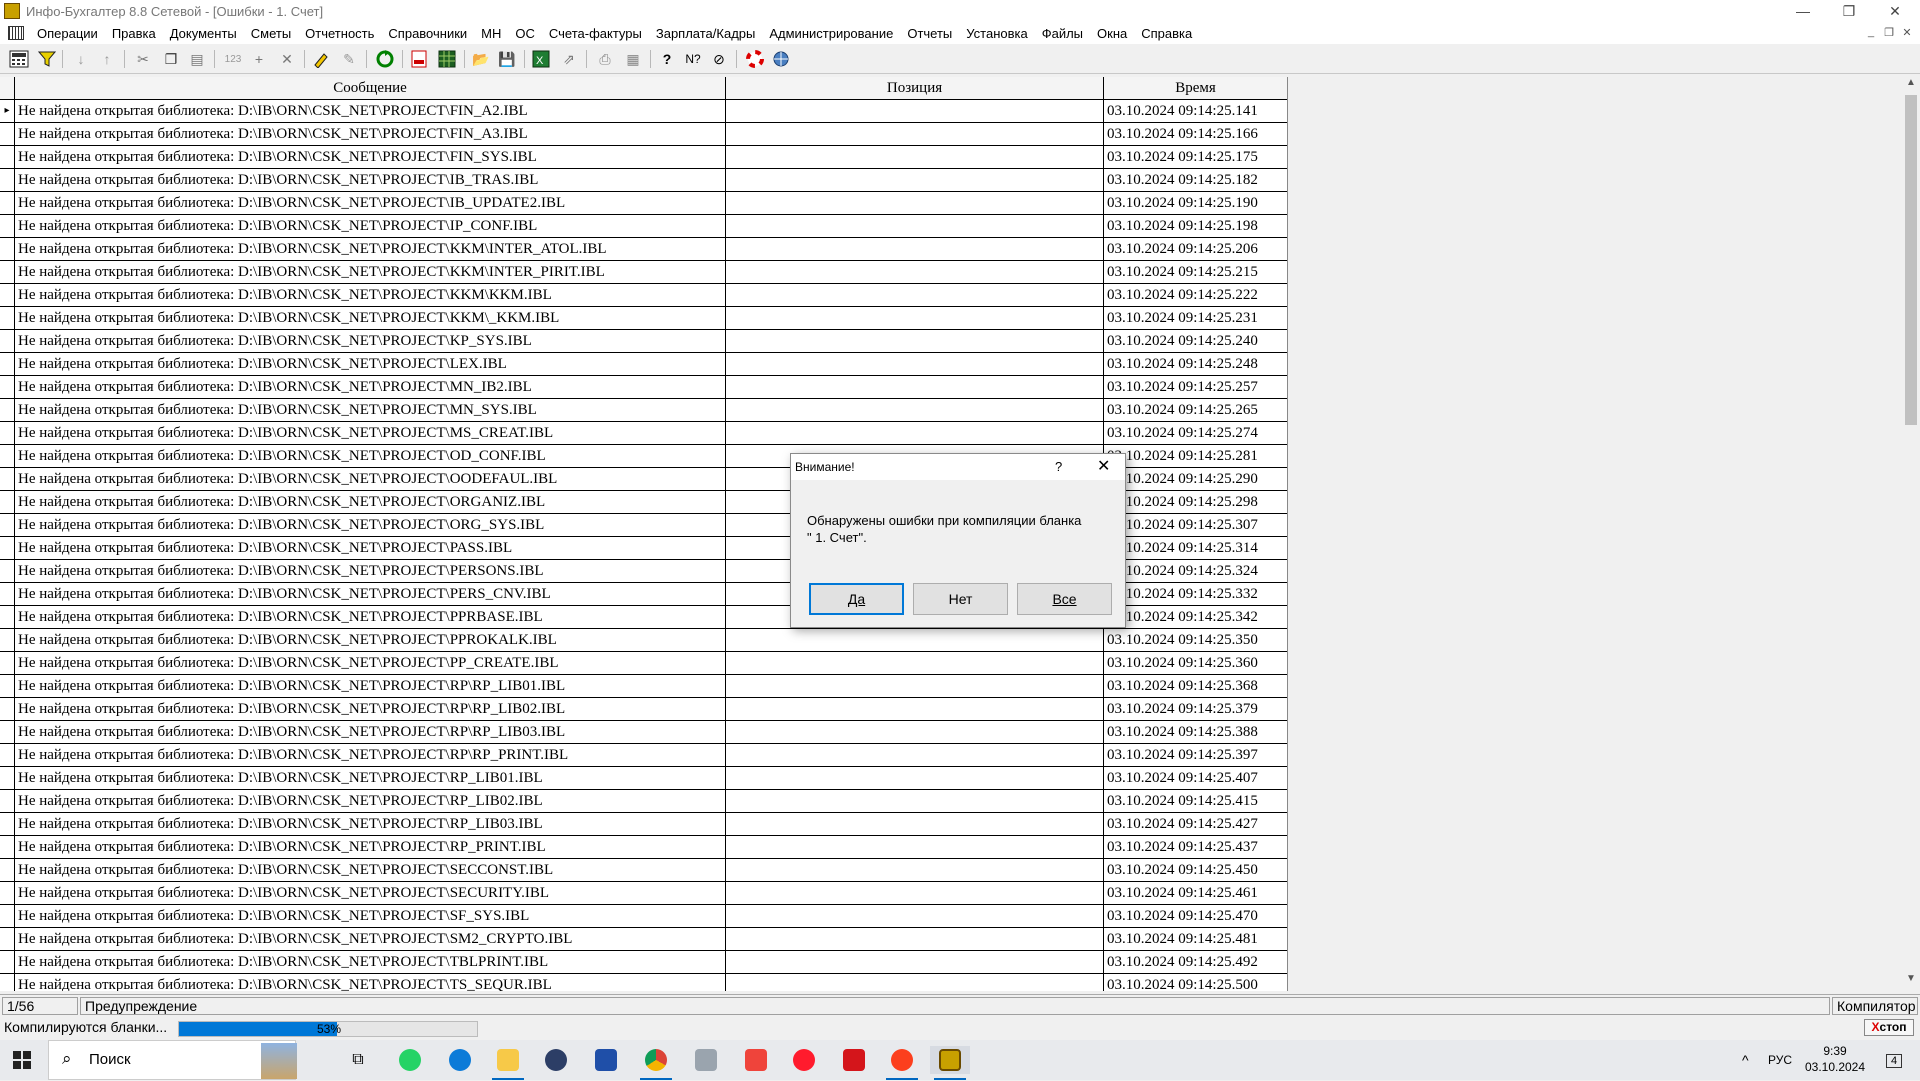 The width and height of the screenshot is (1920, 1081). What do you see at coordinates (706, 1060) in the screenshot?
I see `calculator-app-icon` at bounding box center [706, 1060].